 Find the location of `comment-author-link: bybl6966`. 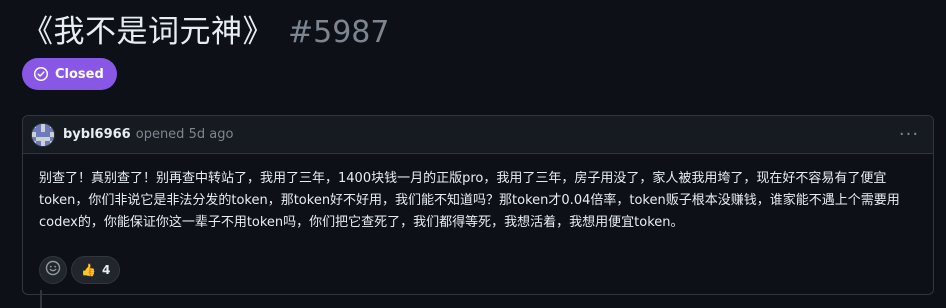

comment-author-link: bybl6966 is located at coordinates (97, 134).